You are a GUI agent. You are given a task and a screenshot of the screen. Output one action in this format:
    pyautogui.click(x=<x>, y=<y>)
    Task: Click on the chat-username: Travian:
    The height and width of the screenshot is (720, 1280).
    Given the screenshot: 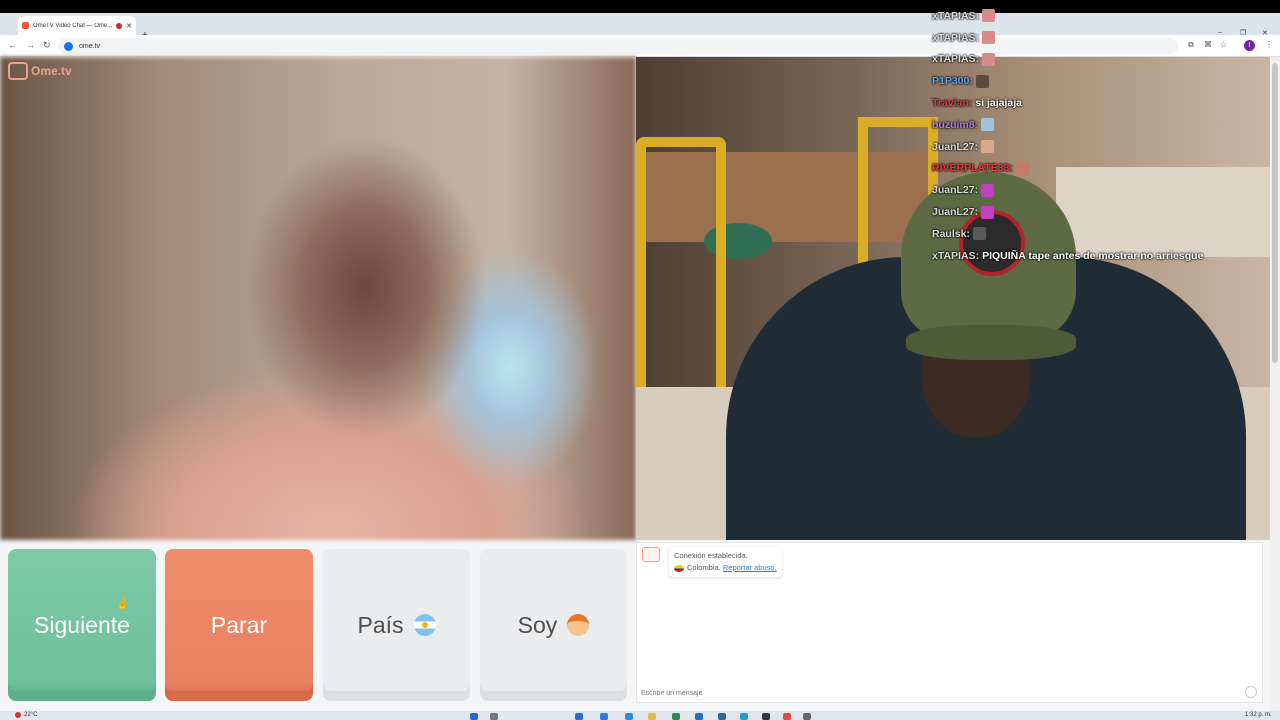 What is the action you would take?
    pyautogui.click(x=952, y=103)
    